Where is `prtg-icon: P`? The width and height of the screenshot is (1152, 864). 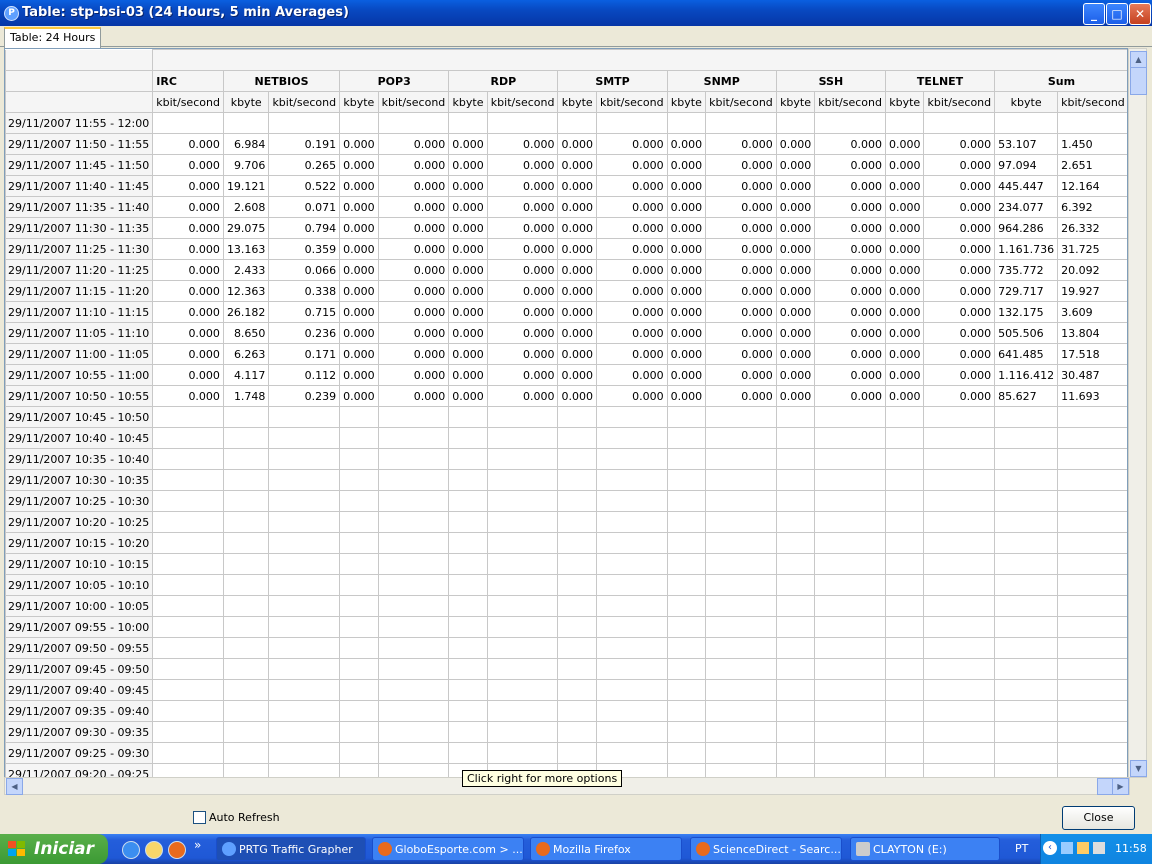 prtg-icon: P is located at coordinates (11, 13).